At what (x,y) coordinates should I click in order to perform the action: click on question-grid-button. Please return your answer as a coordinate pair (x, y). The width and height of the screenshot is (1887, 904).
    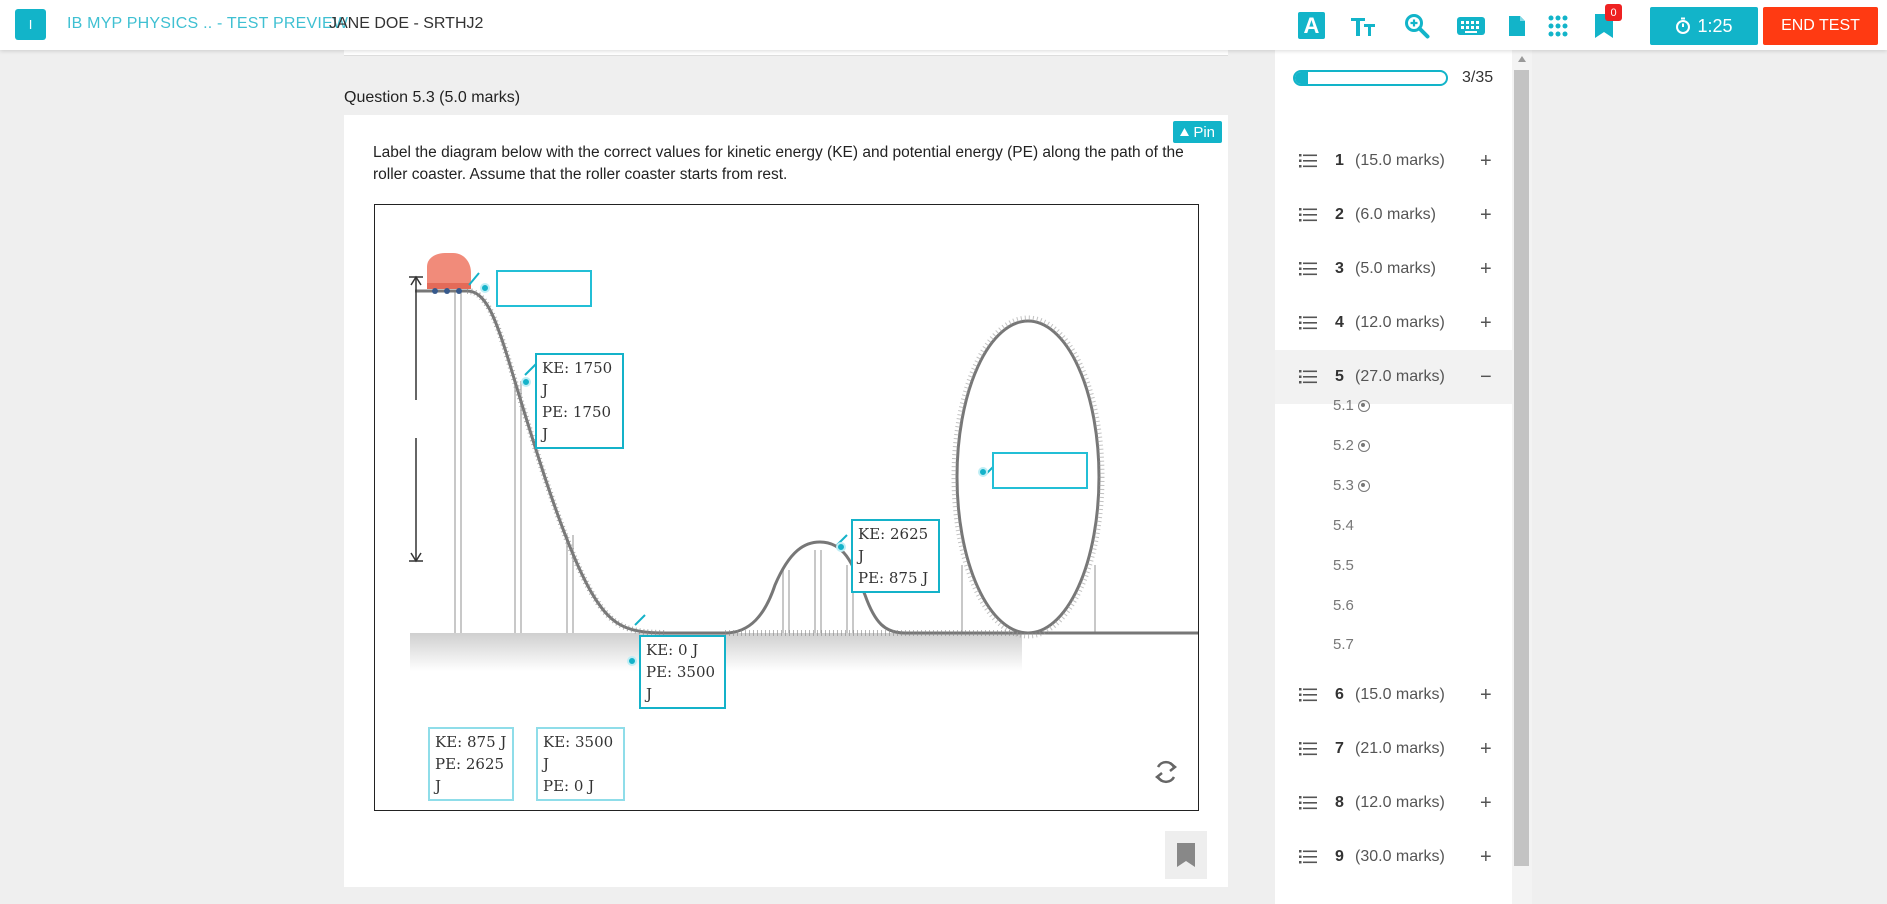
    Looking at the image, I should click on (1558, 26).